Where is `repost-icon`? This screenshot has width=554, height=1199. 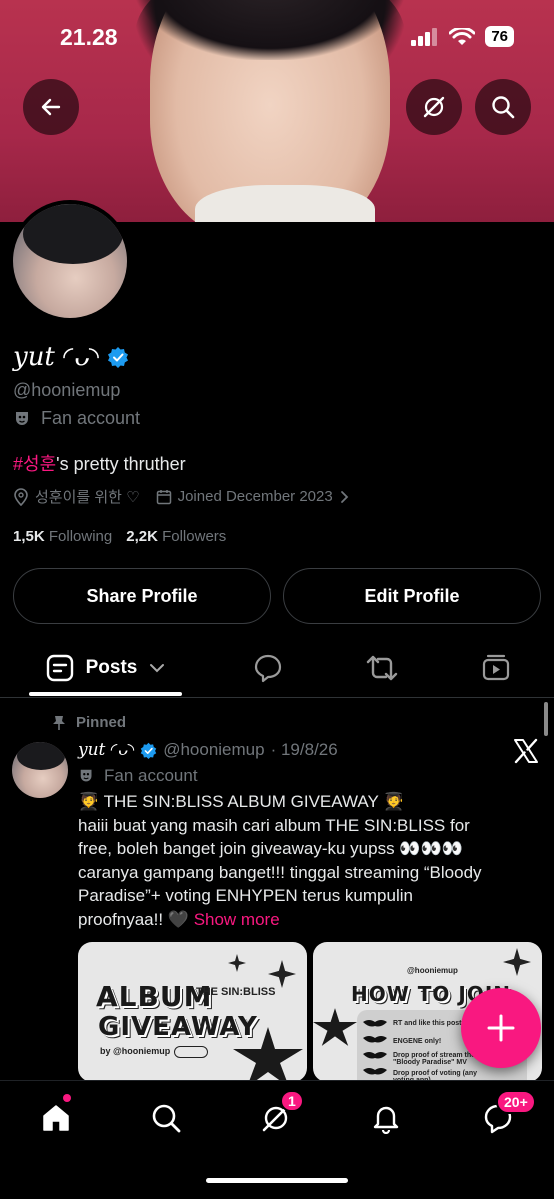
repost-icon is located at coordinates (382, 668).